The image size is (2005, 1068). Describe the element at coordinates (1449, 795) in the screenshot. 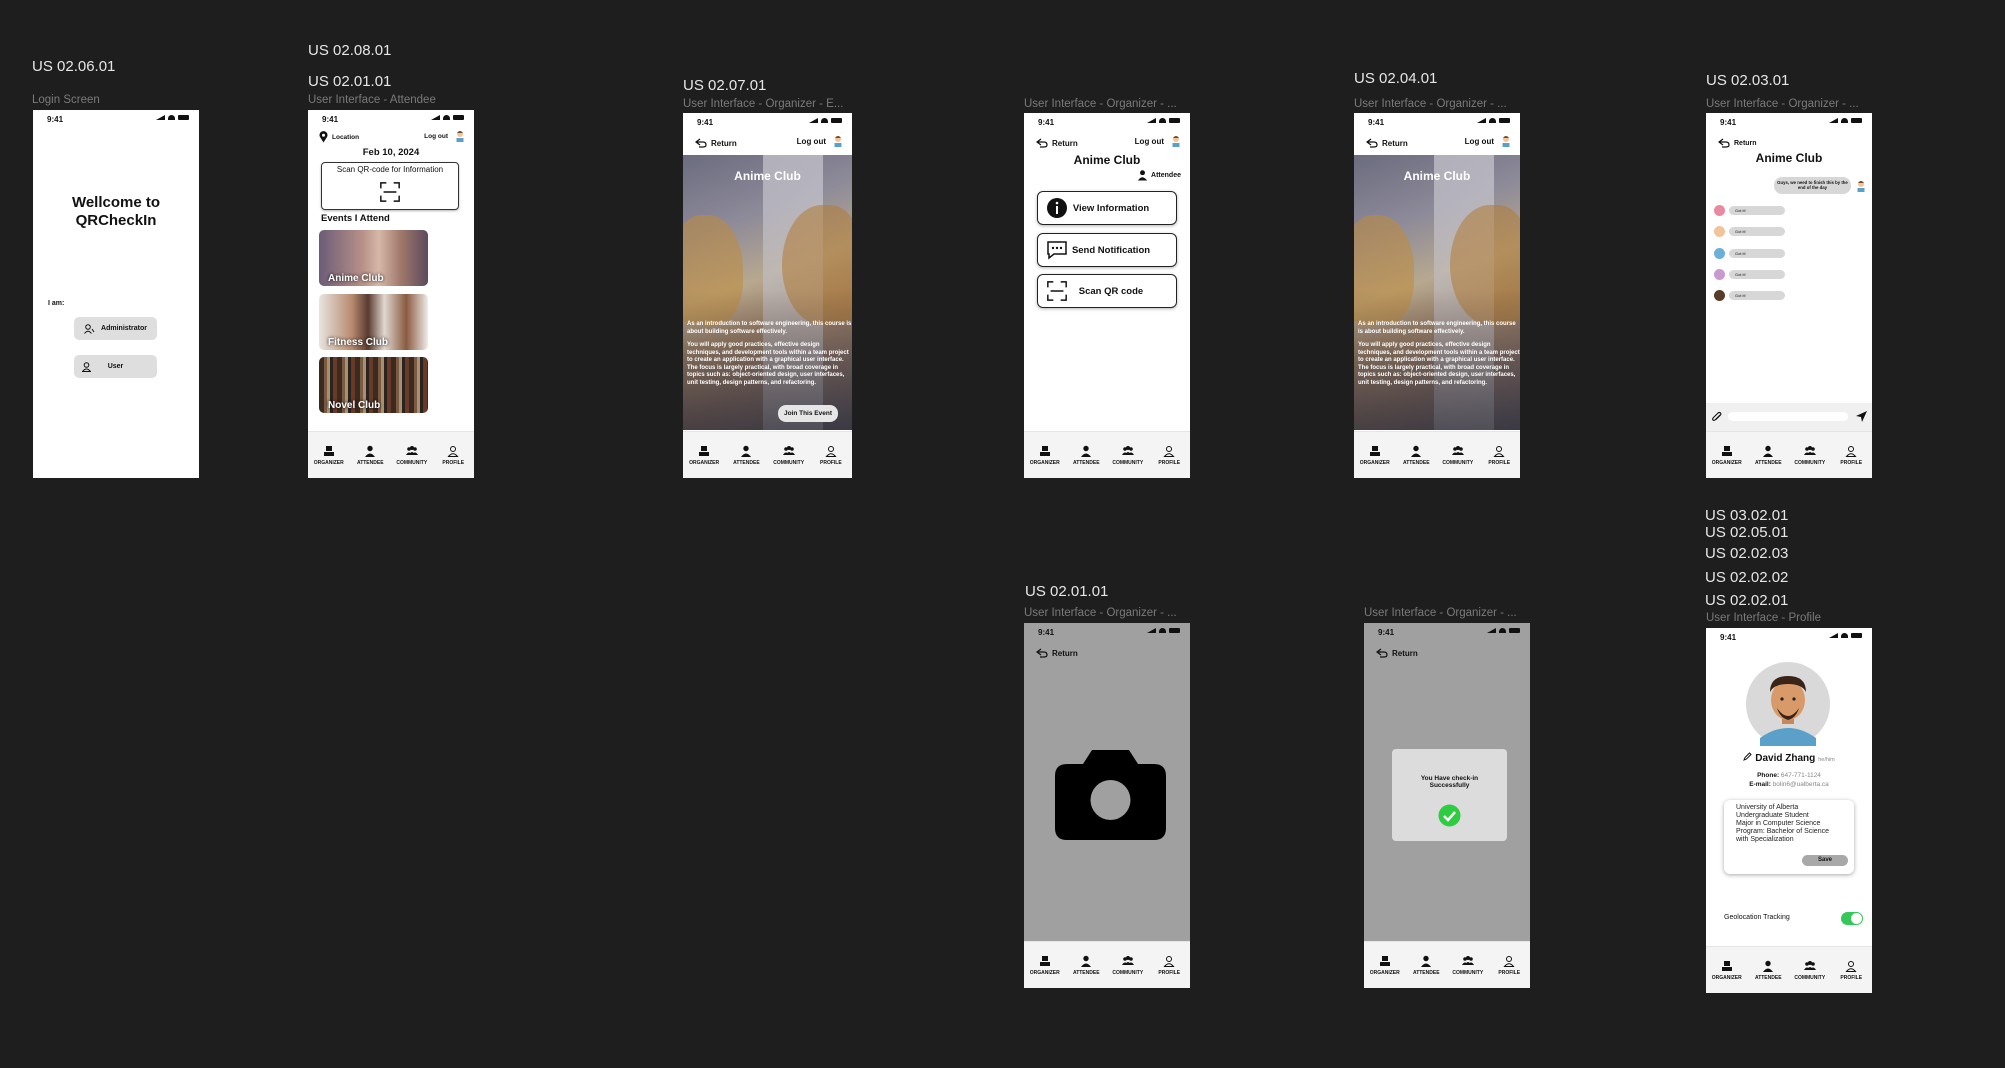

I see `checkin-dialog: You Have check-in Successfully` at that location.